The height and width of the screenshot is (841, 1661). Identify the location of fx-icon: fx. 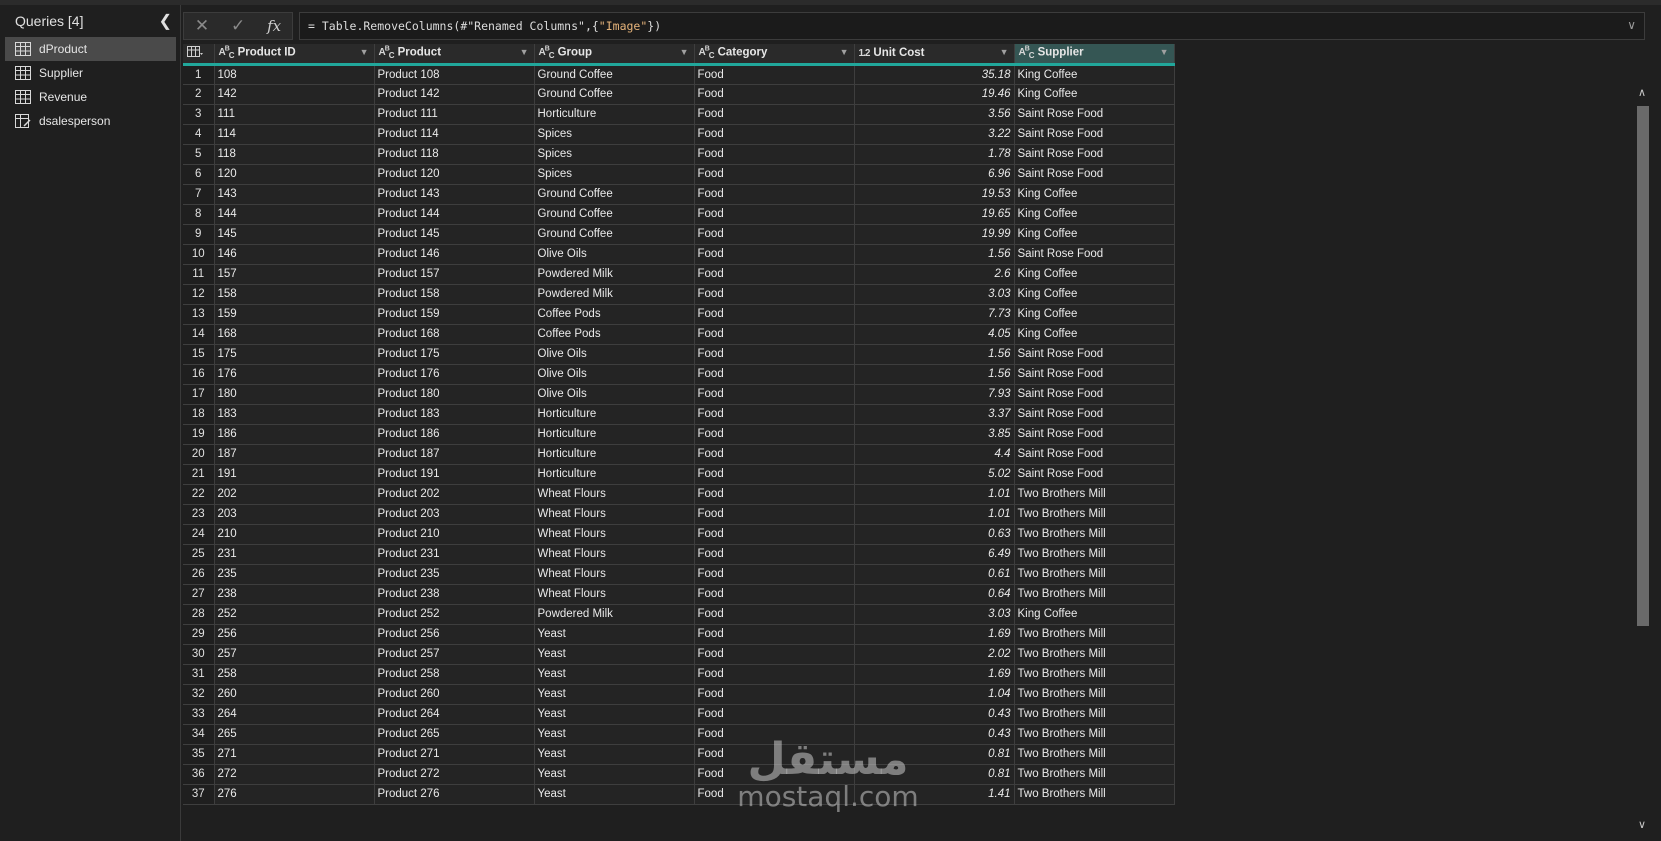
(274, 26).